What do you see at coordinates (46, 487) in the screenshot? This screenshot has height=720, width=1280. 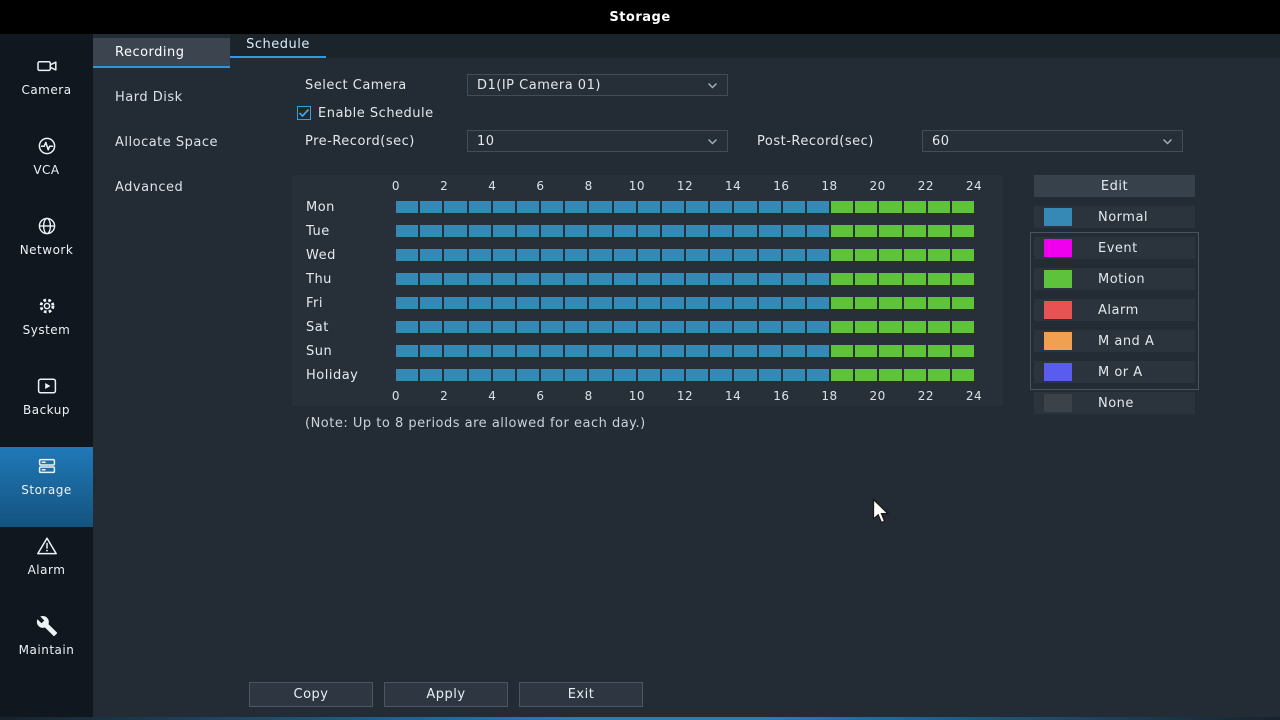 I see `sidebar-item-storage: Storage` at bounding box center [46, 487].